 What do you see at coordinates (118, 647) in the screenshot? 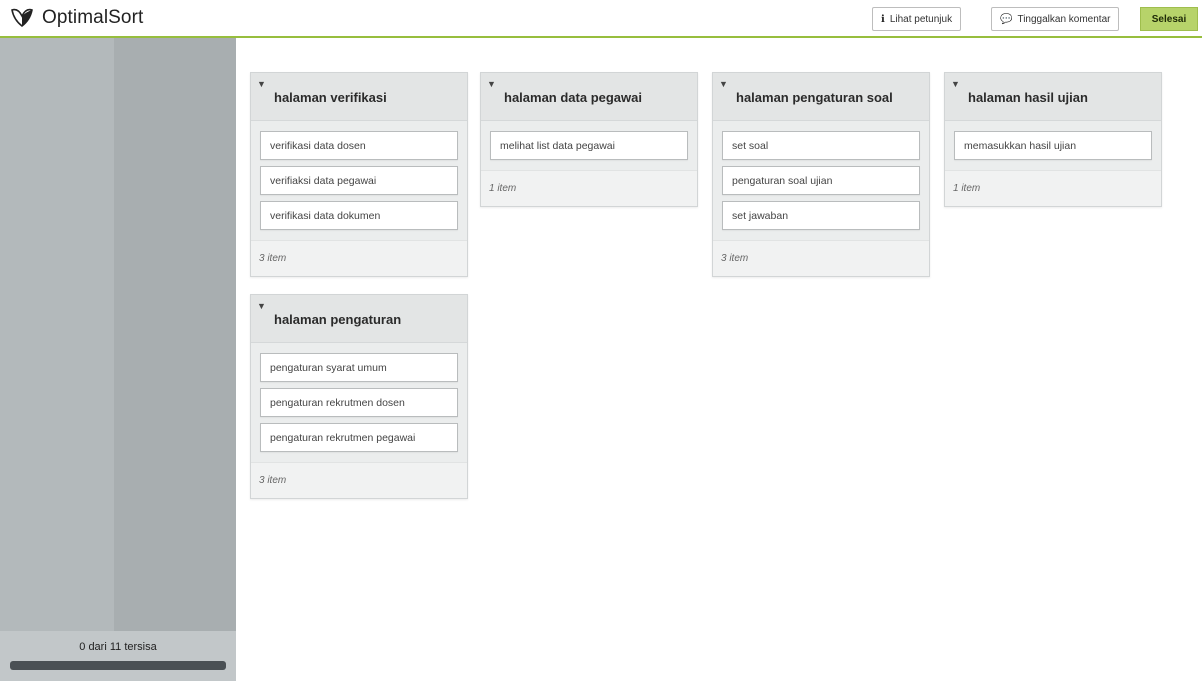
I see `remaining-count: 0 dari 11 tersisa` at bounding box center [118, 647].